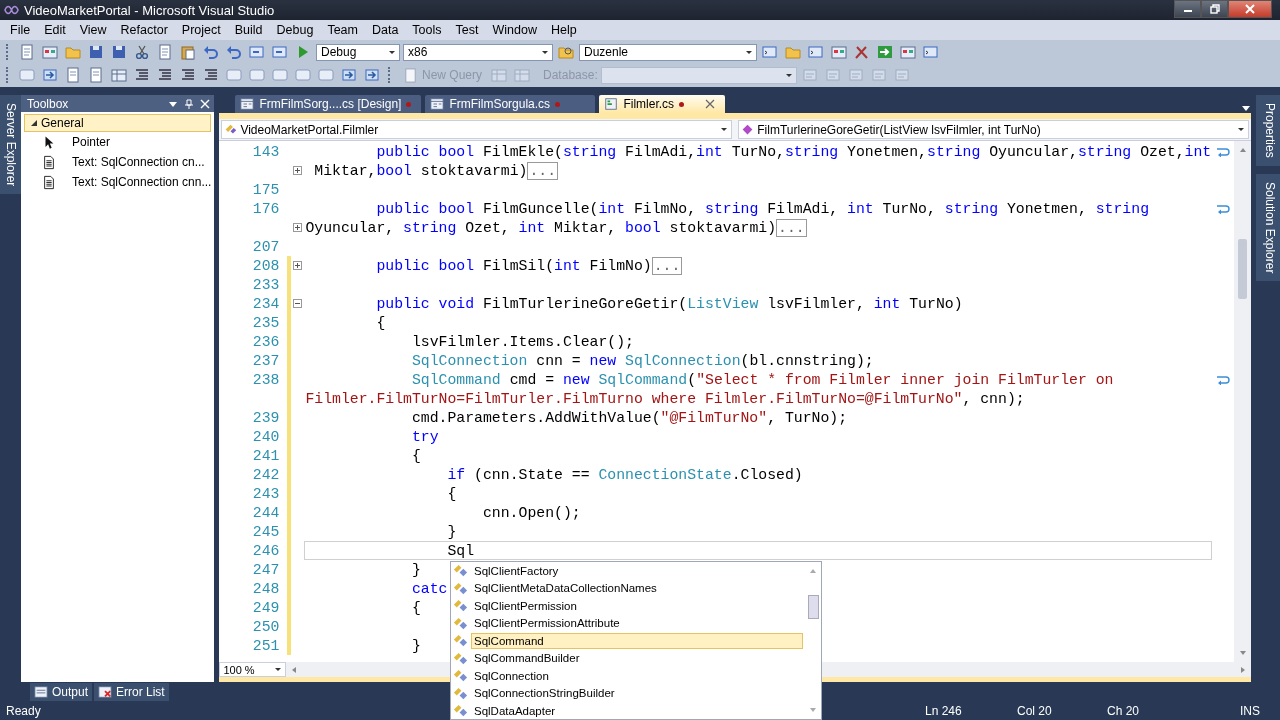 This screenshot has width=1280, height=720. Describe the element at coordinates (1243, 401) in the screenshot. I see `vertical-scrollbar` at that location.